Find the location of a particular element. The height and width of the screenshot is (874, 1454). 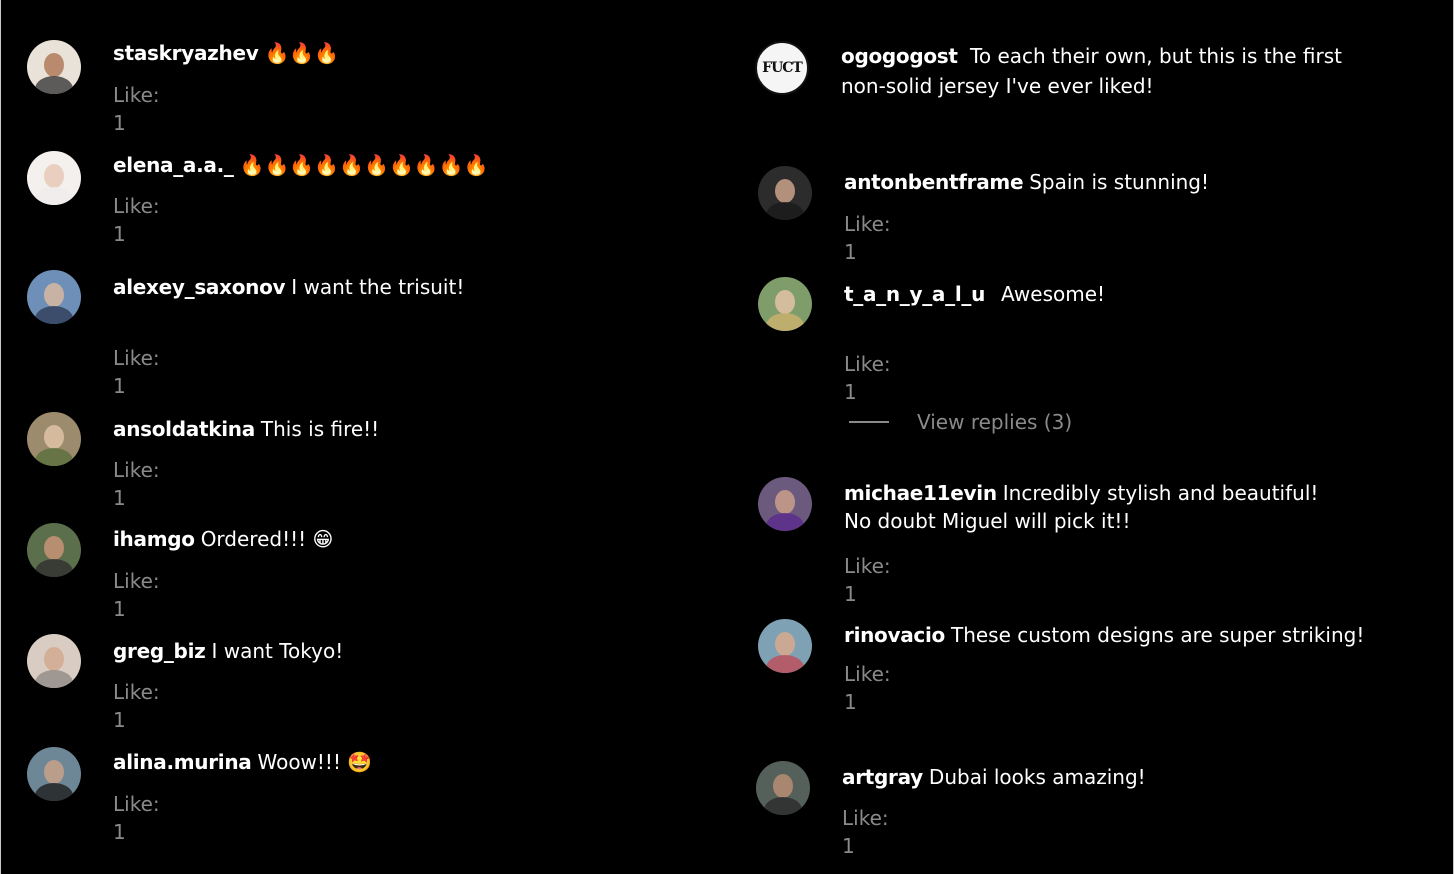

grin-emoji-icon: 😁 is located at coordinates (323, 539).